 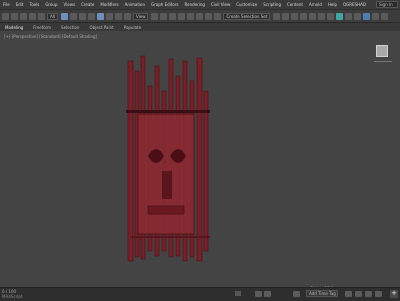 What do you see at coordinates (267, 294) in the screenshot?
I see `x-coordinate-icon` at bounding box center [267, 294].